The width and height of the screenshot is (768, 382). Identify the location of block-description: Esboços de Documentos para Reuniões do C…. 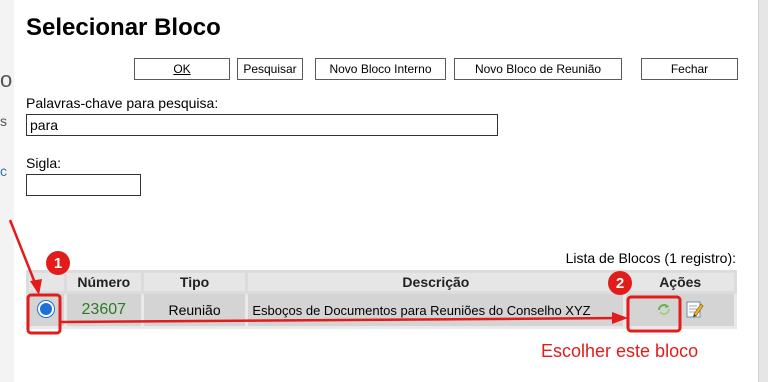
(421, 310).